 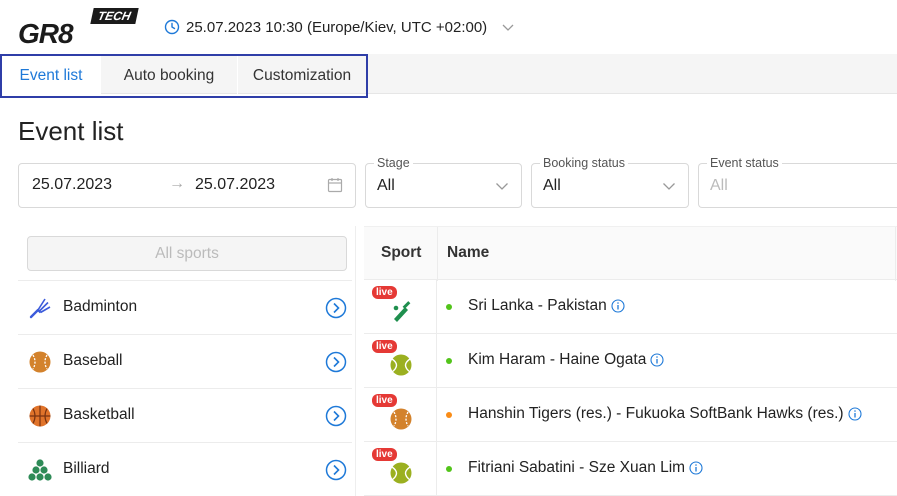 I want to click on logo-text: GR8, so click(x=46, y=33).